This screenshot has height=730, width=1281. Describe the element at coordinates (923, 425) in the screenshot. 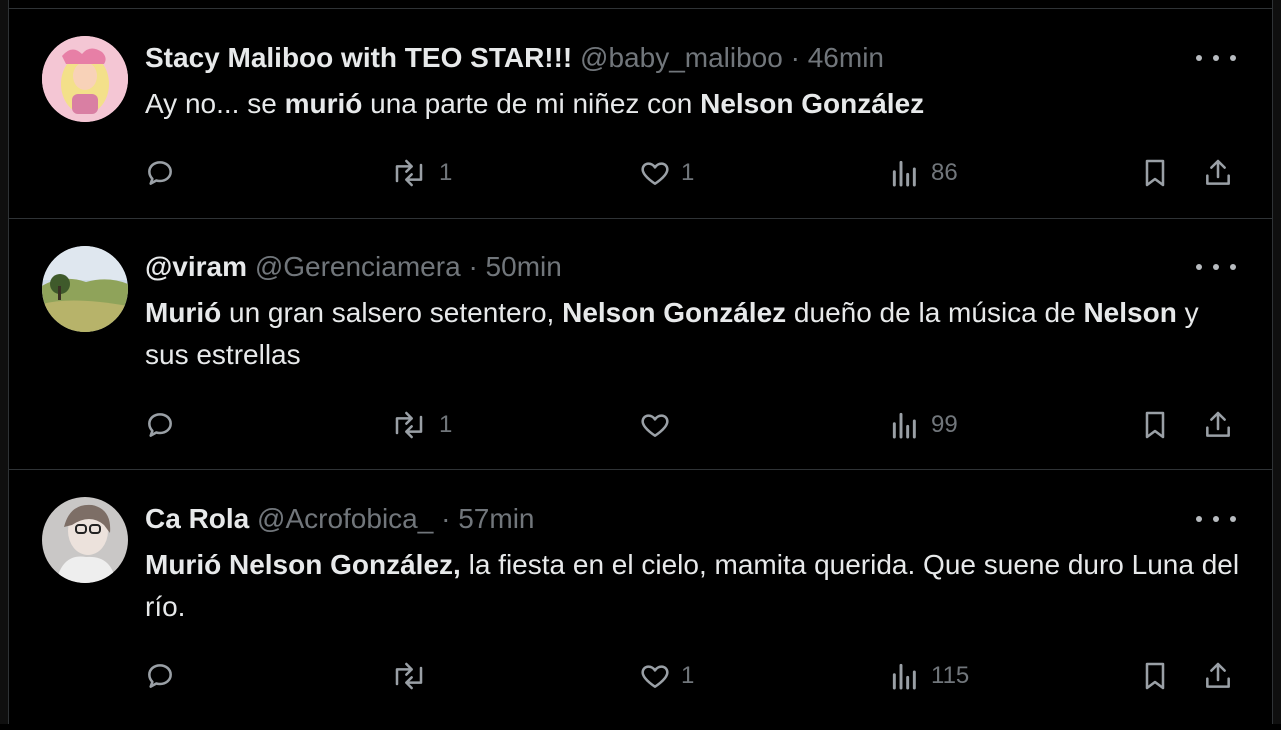

I see `views-button: 99` at that location.